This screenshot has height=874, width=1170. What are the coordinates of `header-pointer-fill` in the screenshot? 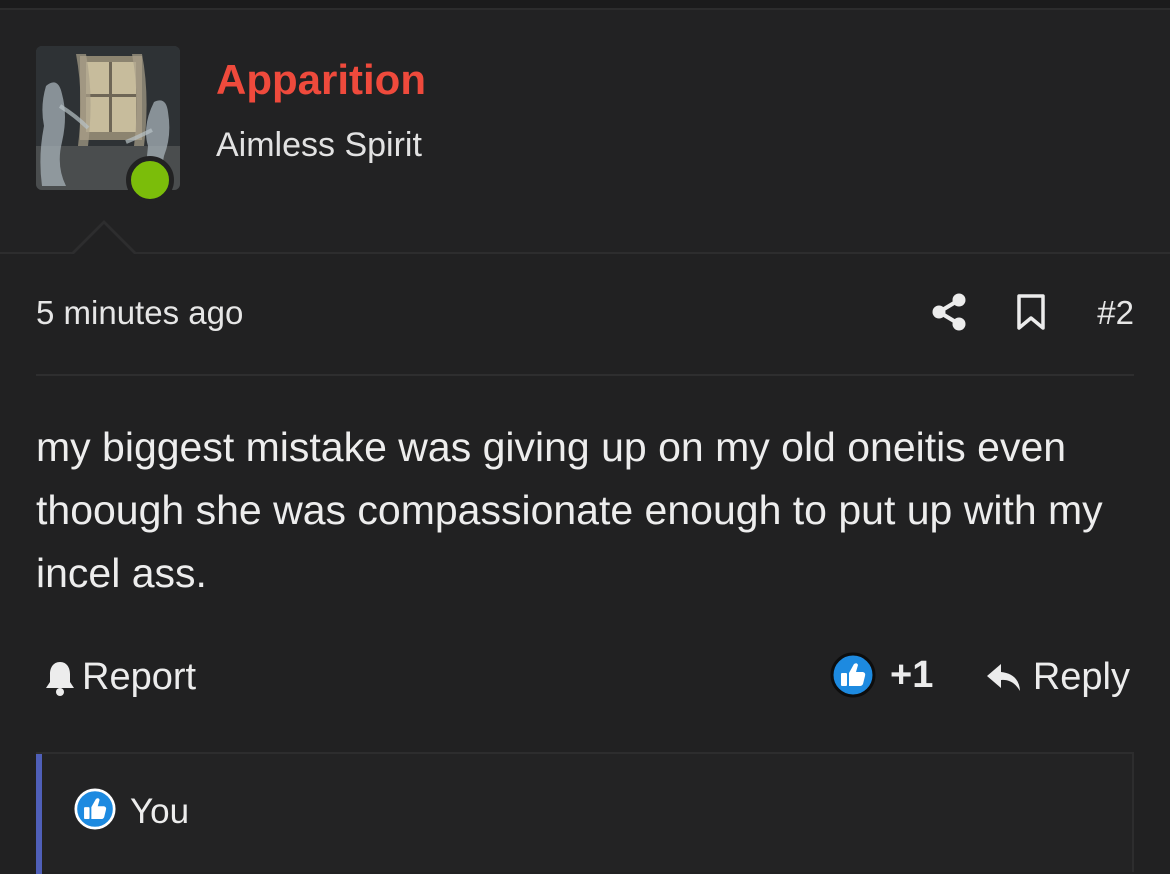 It's located at (104, 240).